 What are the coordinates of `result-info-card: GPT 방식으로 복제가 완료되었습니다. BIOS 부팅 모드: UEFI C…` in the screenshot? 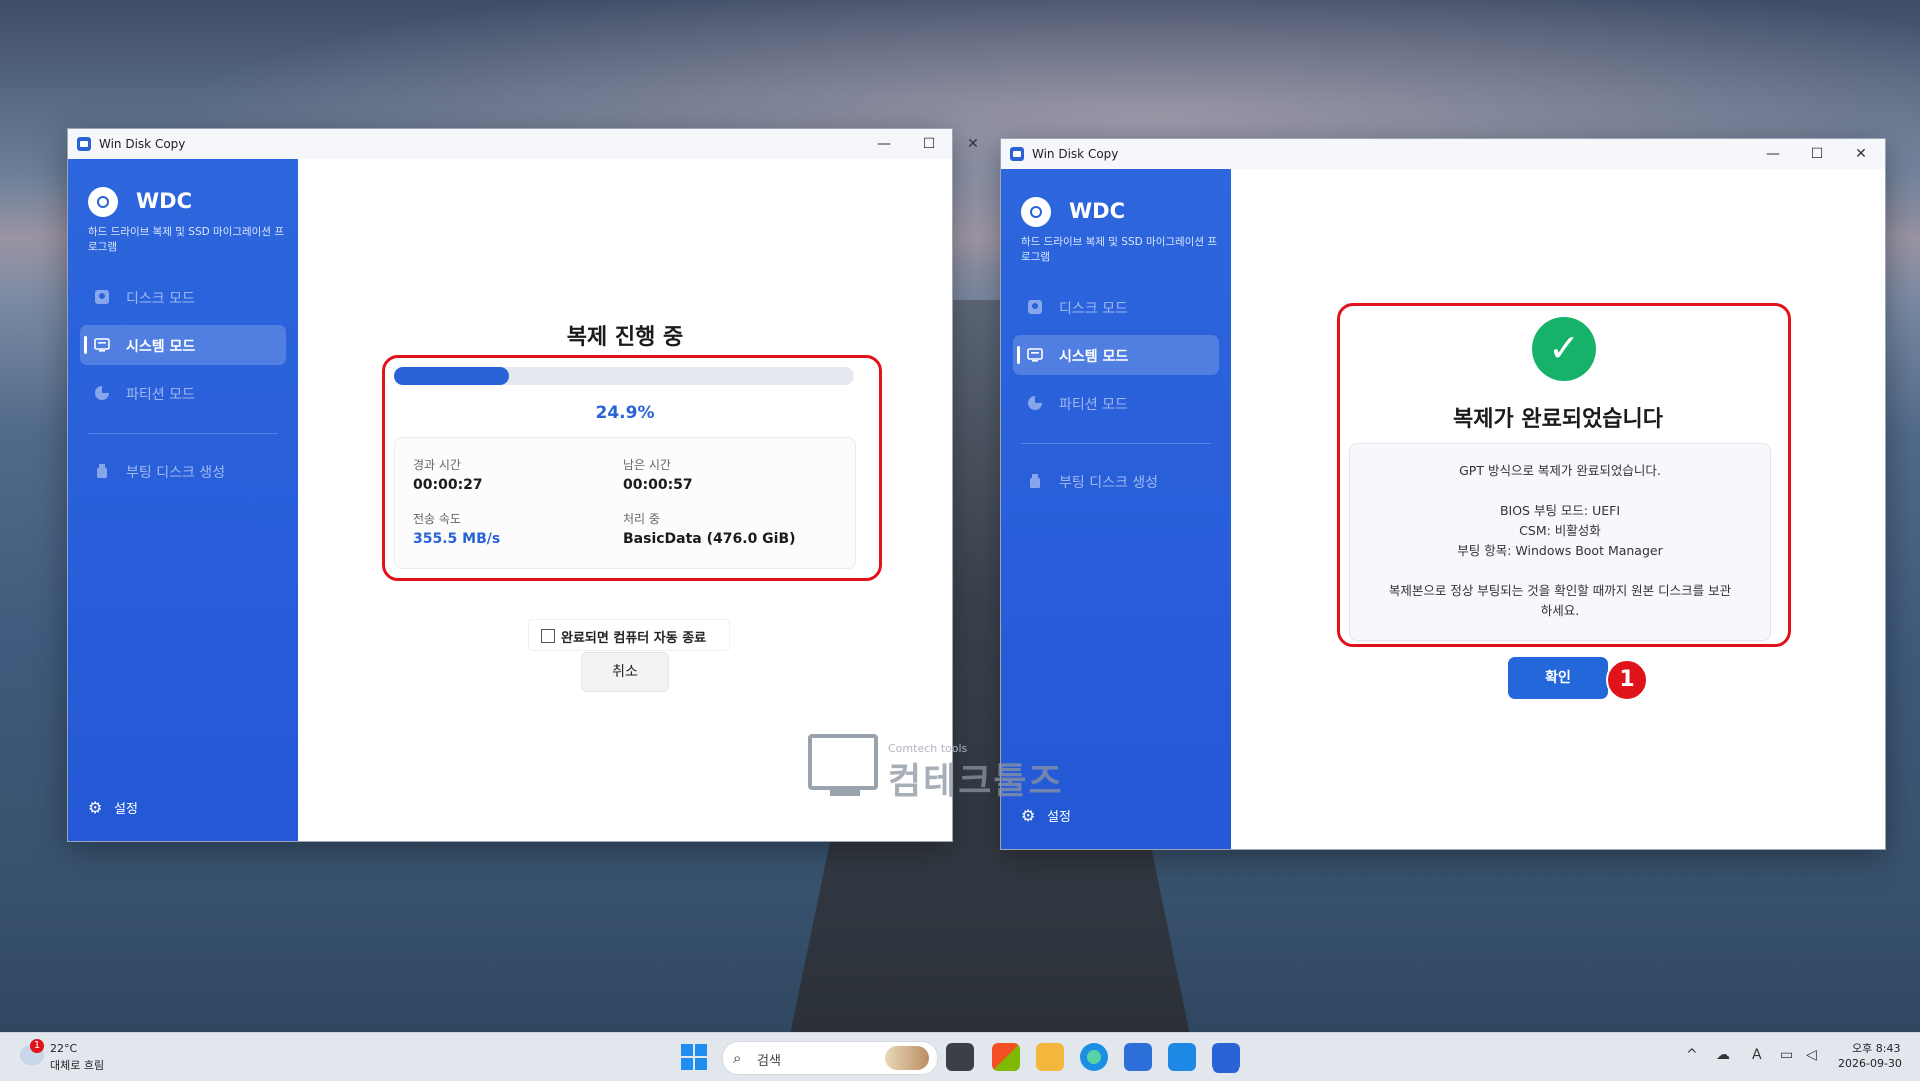 It's located at (1560, 542).